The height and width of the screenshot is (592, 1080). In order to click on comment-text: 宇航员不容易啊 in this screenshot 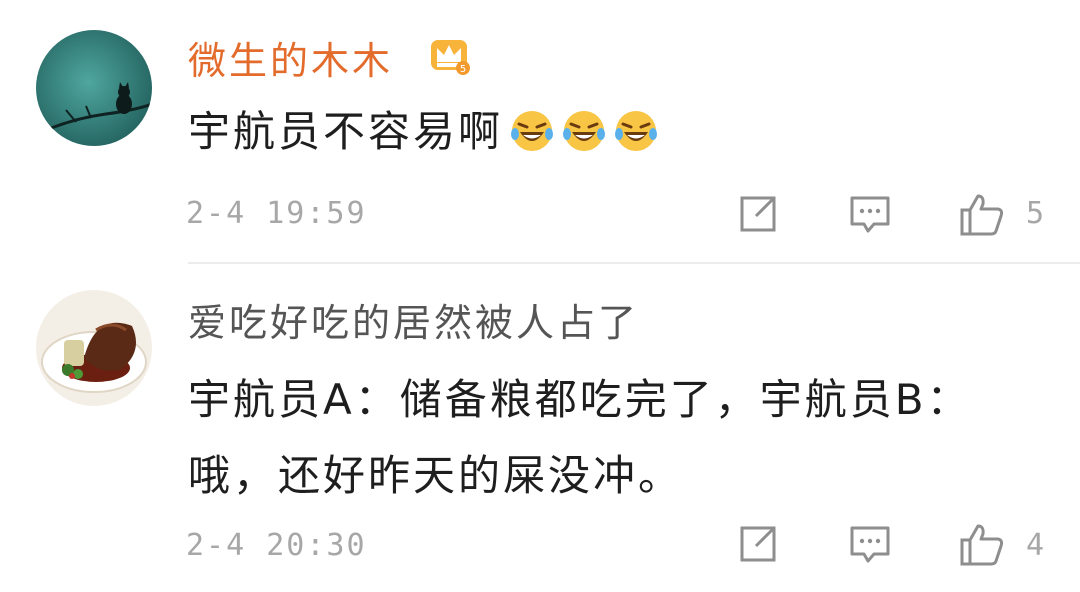, I will do `click(423, 132)`.